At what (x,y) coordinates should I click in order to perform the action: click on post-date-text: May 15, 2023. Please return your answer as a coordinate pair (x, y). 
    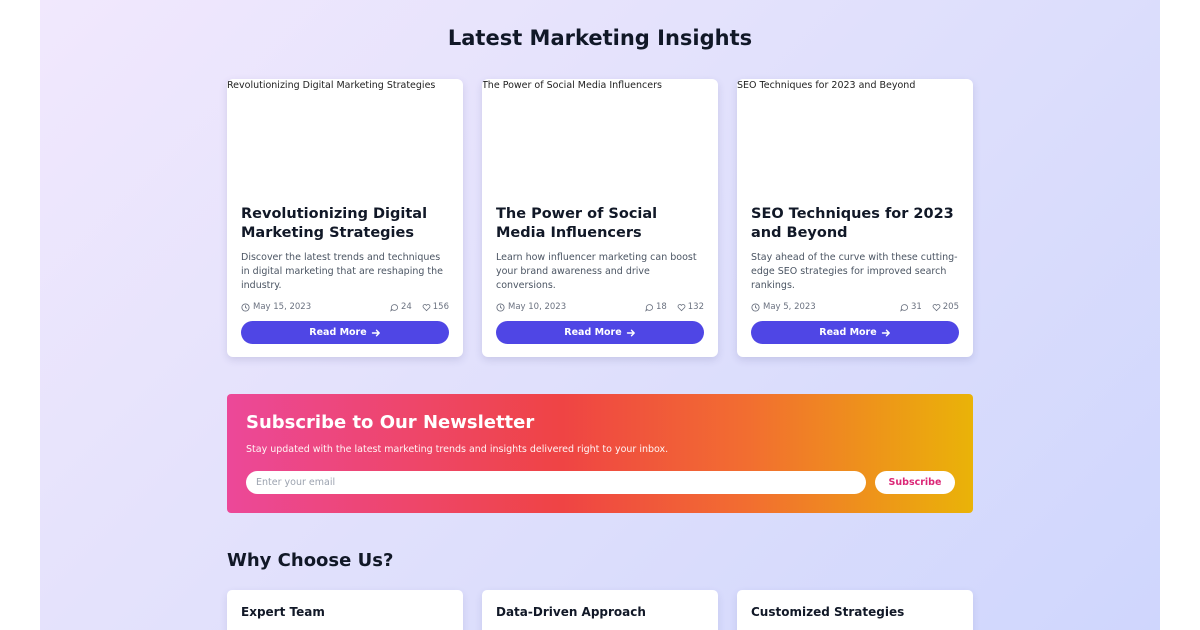
    Looking at the image, I should click on (282, 307).